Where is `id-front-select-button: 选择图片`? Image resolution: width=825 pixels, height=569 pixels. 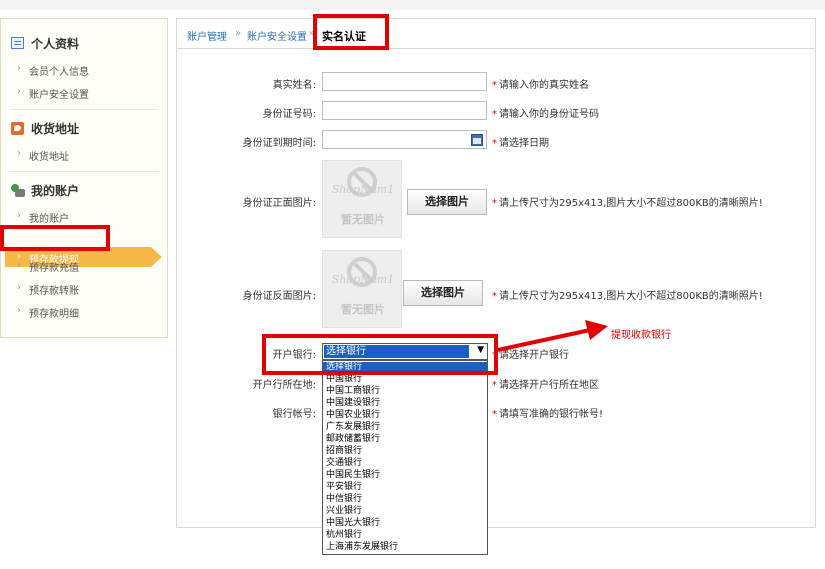
id-front-select-button: 选择图片 is located at coordinates (447, 202).